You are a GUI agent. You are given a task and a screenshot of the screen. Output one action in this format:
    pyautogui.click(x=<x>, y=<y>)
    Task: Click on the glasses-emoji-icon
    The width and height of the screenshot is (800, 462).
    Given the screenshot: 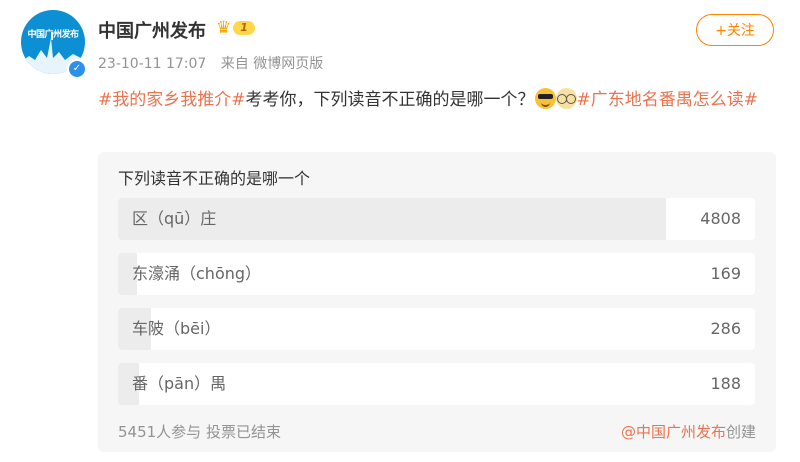 What is the action you would take?
    pyautogui.click(x=566, y=98)
    